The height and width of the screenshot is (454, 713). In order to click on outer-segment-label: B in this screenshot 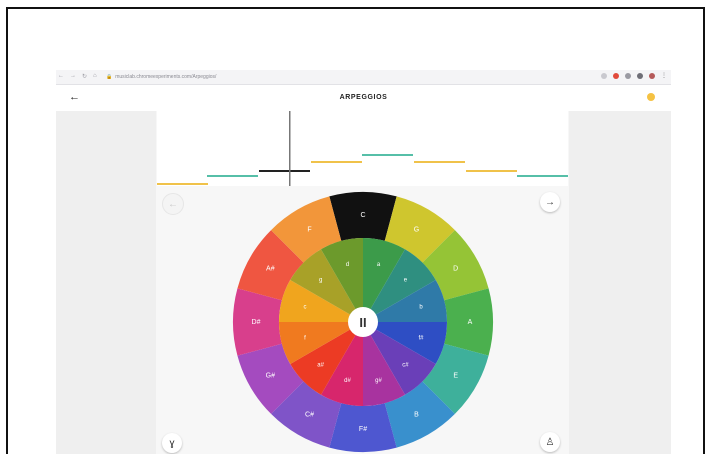, I will do `click(416, 415)`.